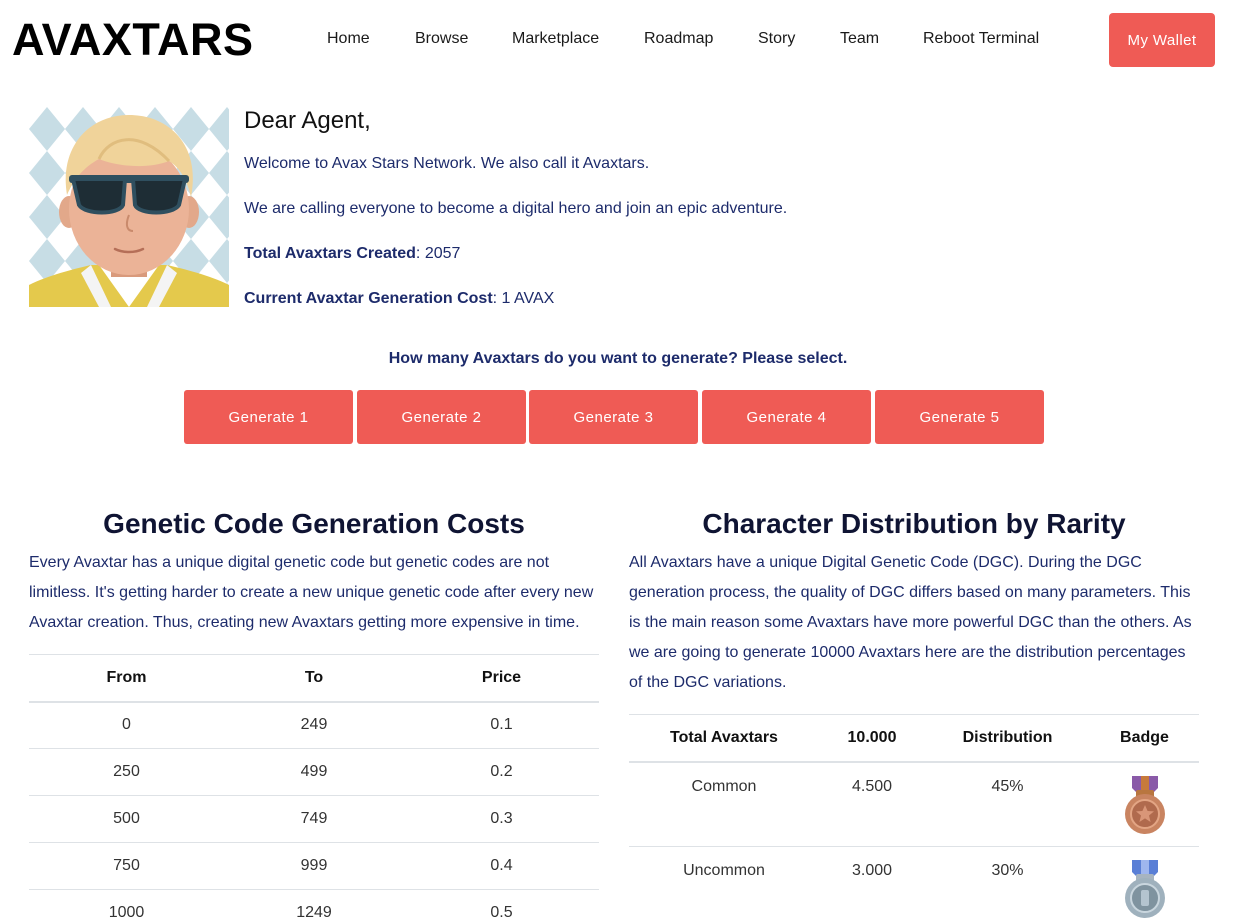 This screenshot has height=922, width=1236. What do you see at coordinates (129, 207) in the screenshot?
I see `agent-avatar` at bounding box center [129, 207].